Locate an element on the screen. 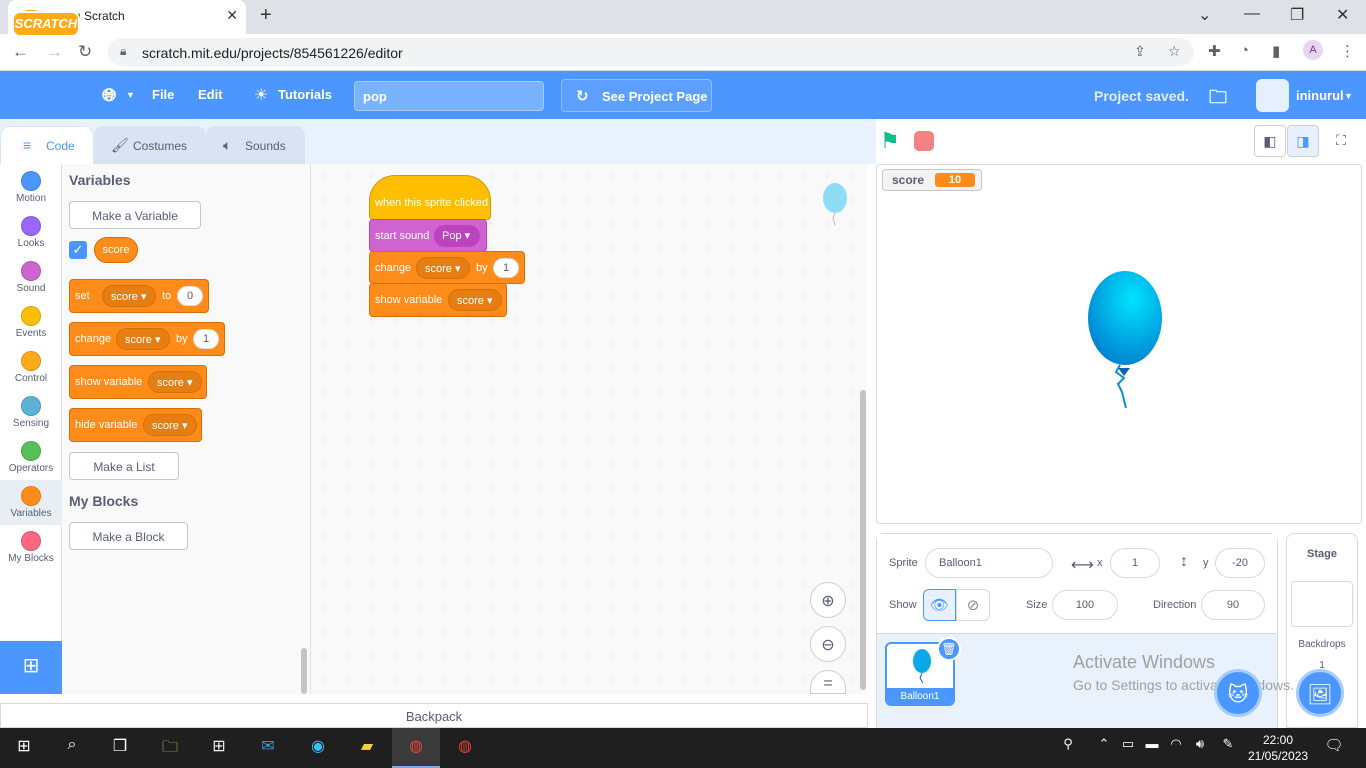  tab-search-chevron-icon: ⌄ is located at coordinates (1204, 15).